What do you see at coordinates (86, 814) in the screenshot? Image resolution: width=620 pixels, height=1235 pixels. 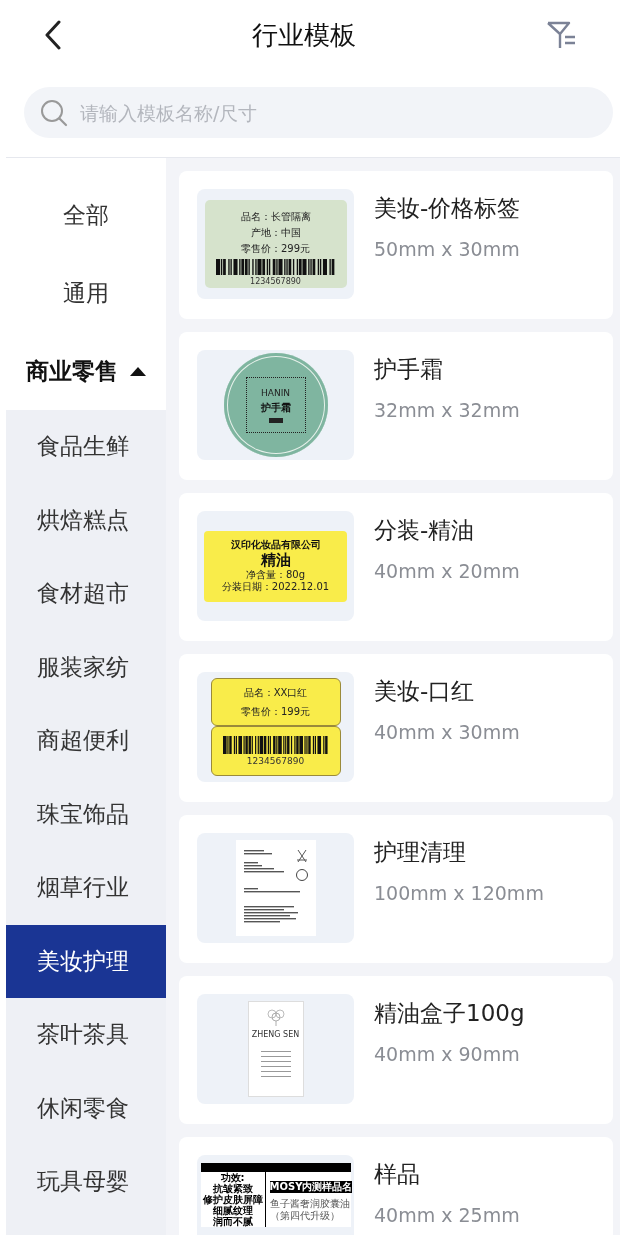 I see `subcategory-item: 珠宝饰品` at bounding box center [86, 814].